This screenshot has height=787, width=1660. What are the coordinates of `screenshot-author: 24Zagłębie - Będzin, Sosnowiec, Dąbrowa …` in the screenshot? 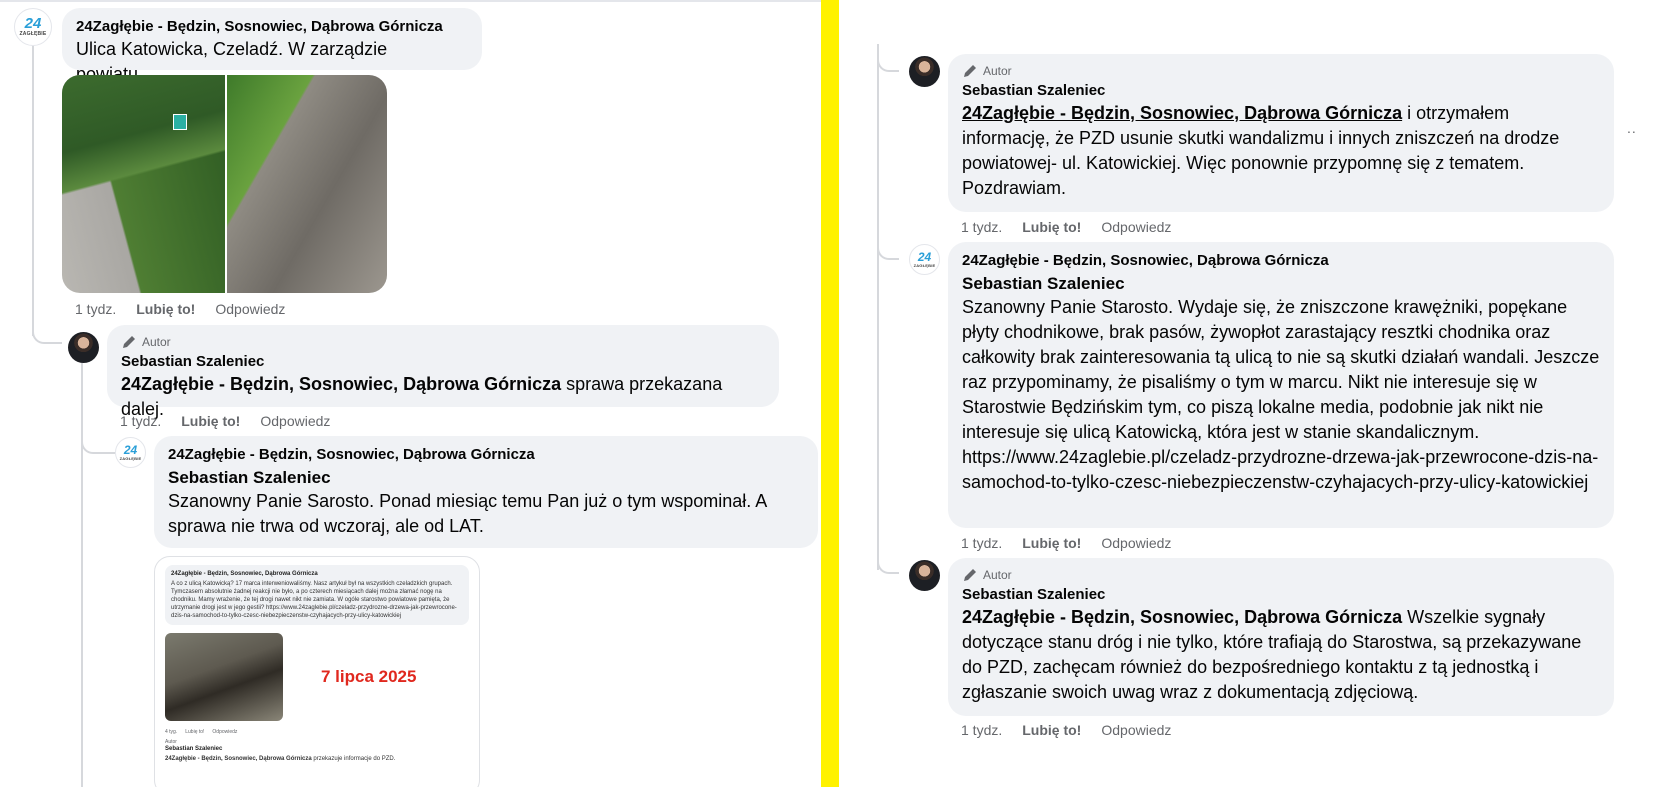 It's located at (244, 574).